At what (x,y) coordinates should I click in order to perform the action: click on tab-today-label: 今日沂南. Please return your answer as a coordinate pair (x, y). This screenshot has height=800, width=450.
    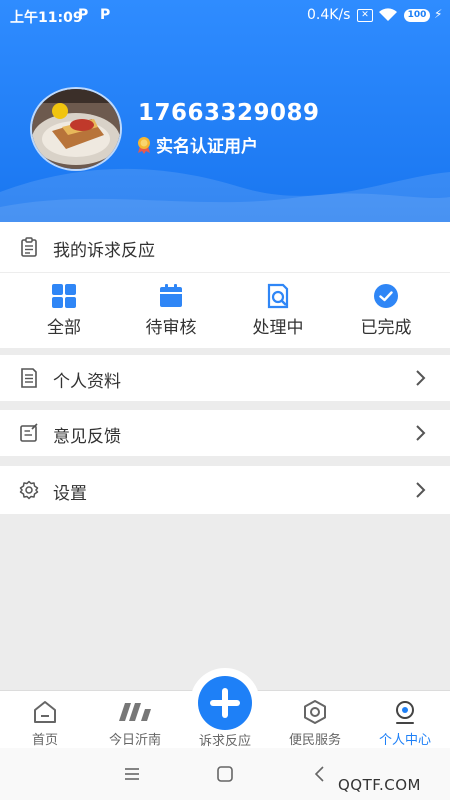
    Looking at the image, I should click on (134, 740).